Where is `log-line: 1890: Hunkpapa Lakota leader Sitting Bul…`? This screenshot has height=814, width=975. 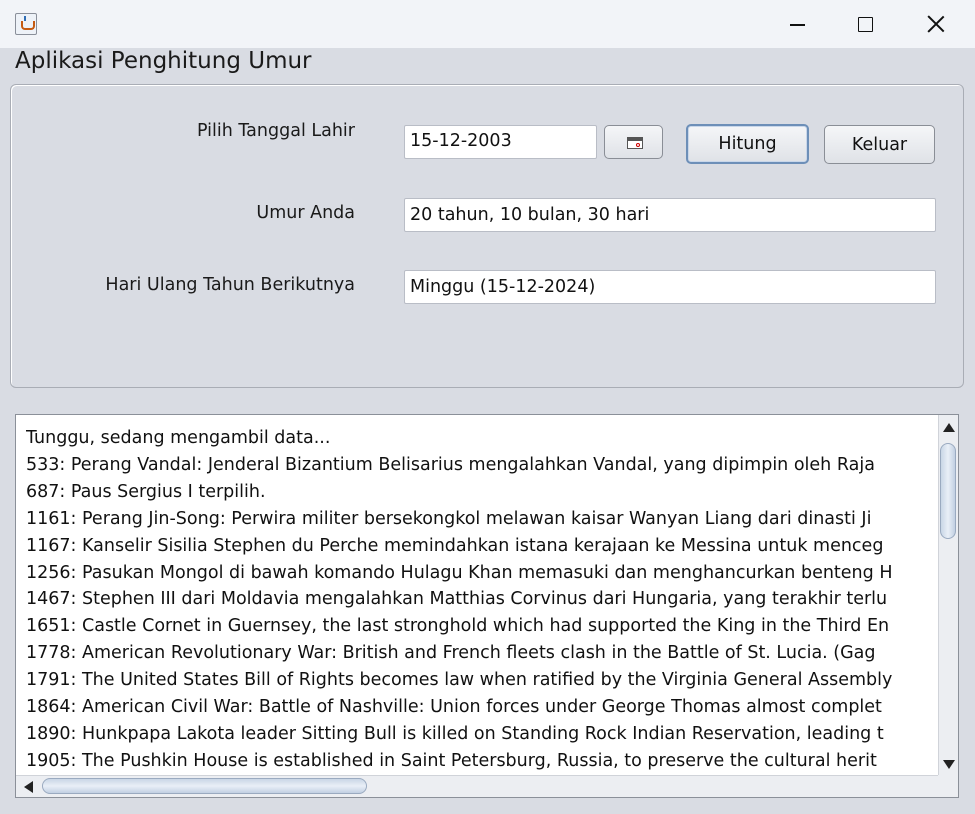 log-line: 1890: Hunkpapa Lakota leader Sitting Bul… is located at coordinates (455, 733).